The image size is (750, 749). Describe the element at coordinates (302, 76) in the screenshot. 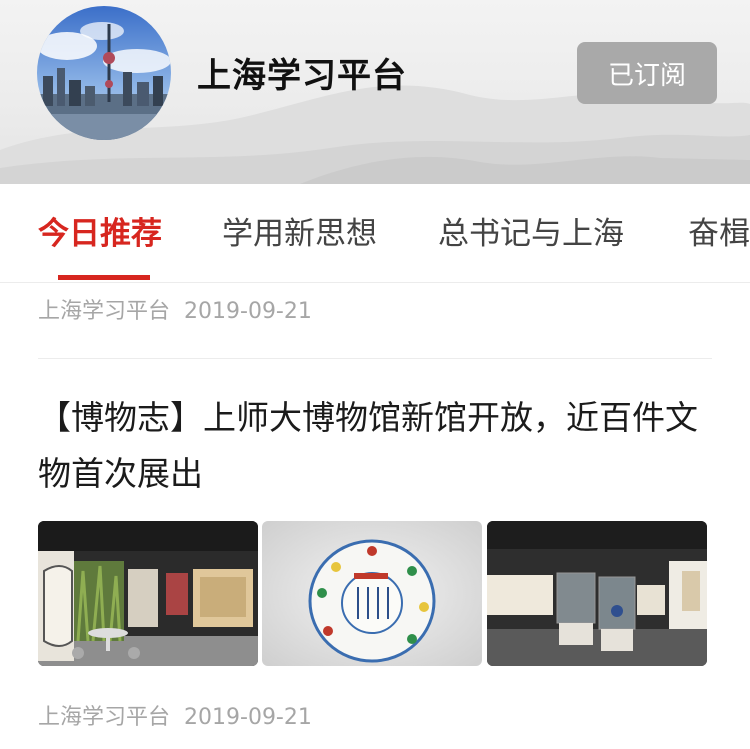

I see `channel-name: 上海学习平台` at that location.